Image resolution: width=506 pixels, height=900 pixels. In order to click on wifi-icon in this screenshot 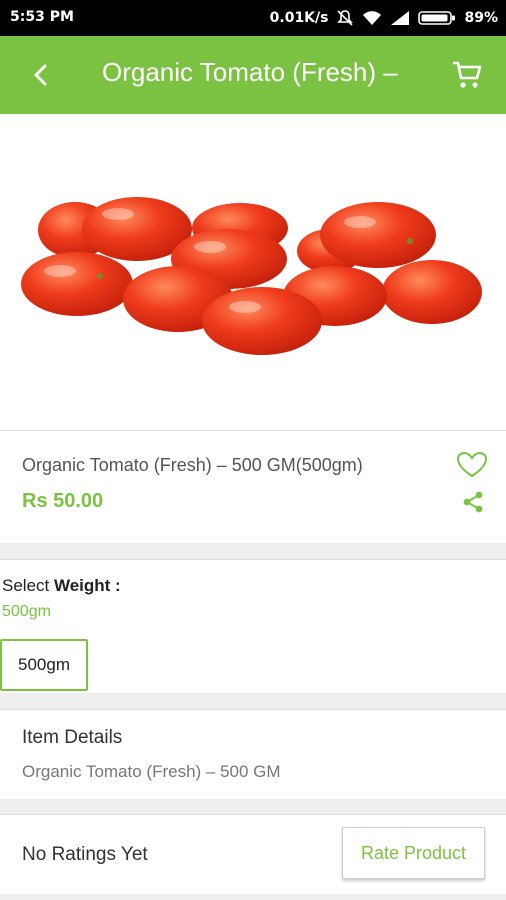, I will do `click(372, 18)`.